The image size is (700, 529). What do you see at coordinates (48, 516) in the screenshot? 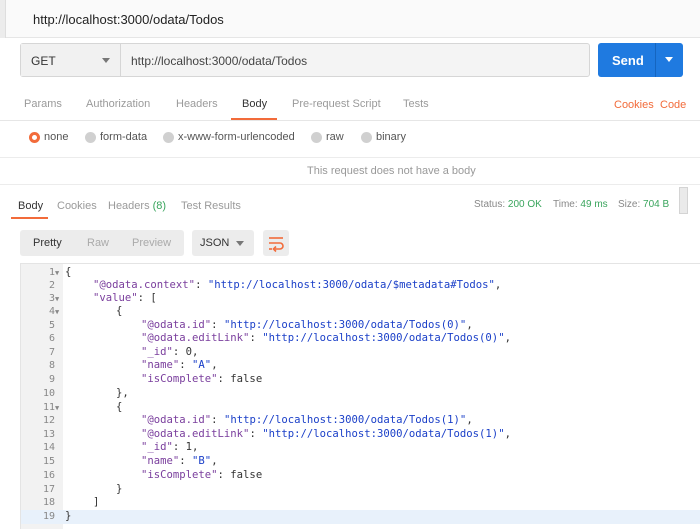
I see `line-number: 19` at bounding box center [48, 516].